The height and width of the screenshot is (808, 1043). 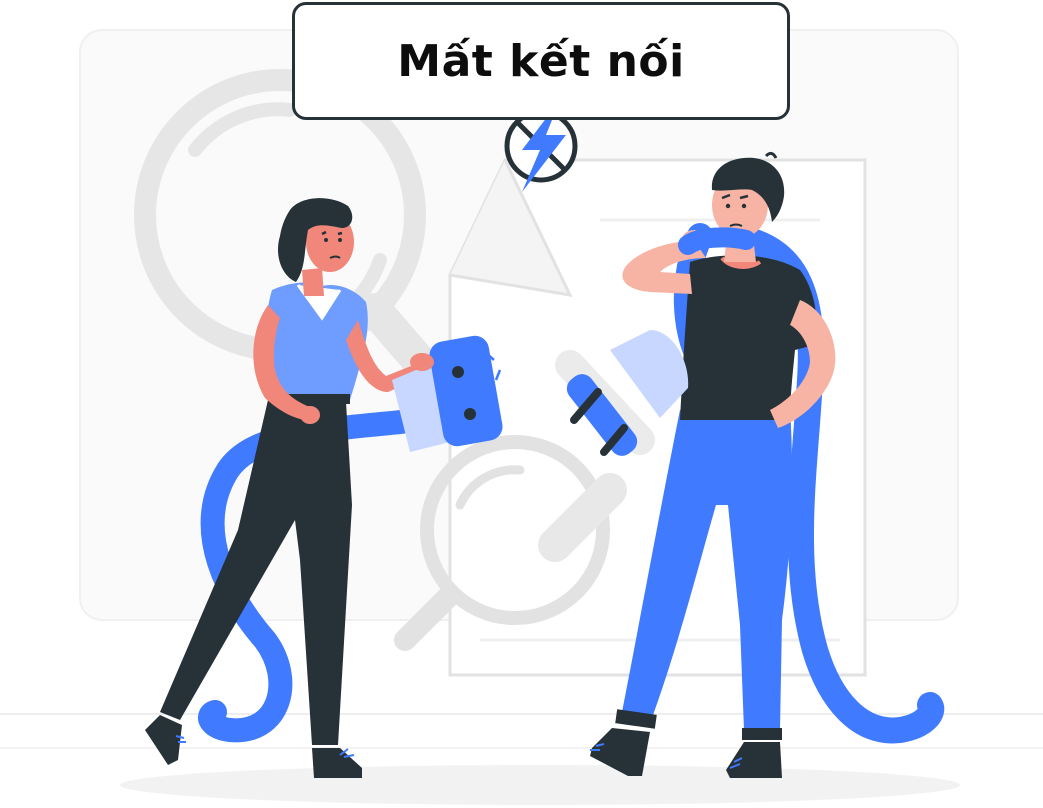 What do you see at coordinates (337, 763) in the screenshot?
I see `woman-shoe-right` at bounding box center [337, 763].